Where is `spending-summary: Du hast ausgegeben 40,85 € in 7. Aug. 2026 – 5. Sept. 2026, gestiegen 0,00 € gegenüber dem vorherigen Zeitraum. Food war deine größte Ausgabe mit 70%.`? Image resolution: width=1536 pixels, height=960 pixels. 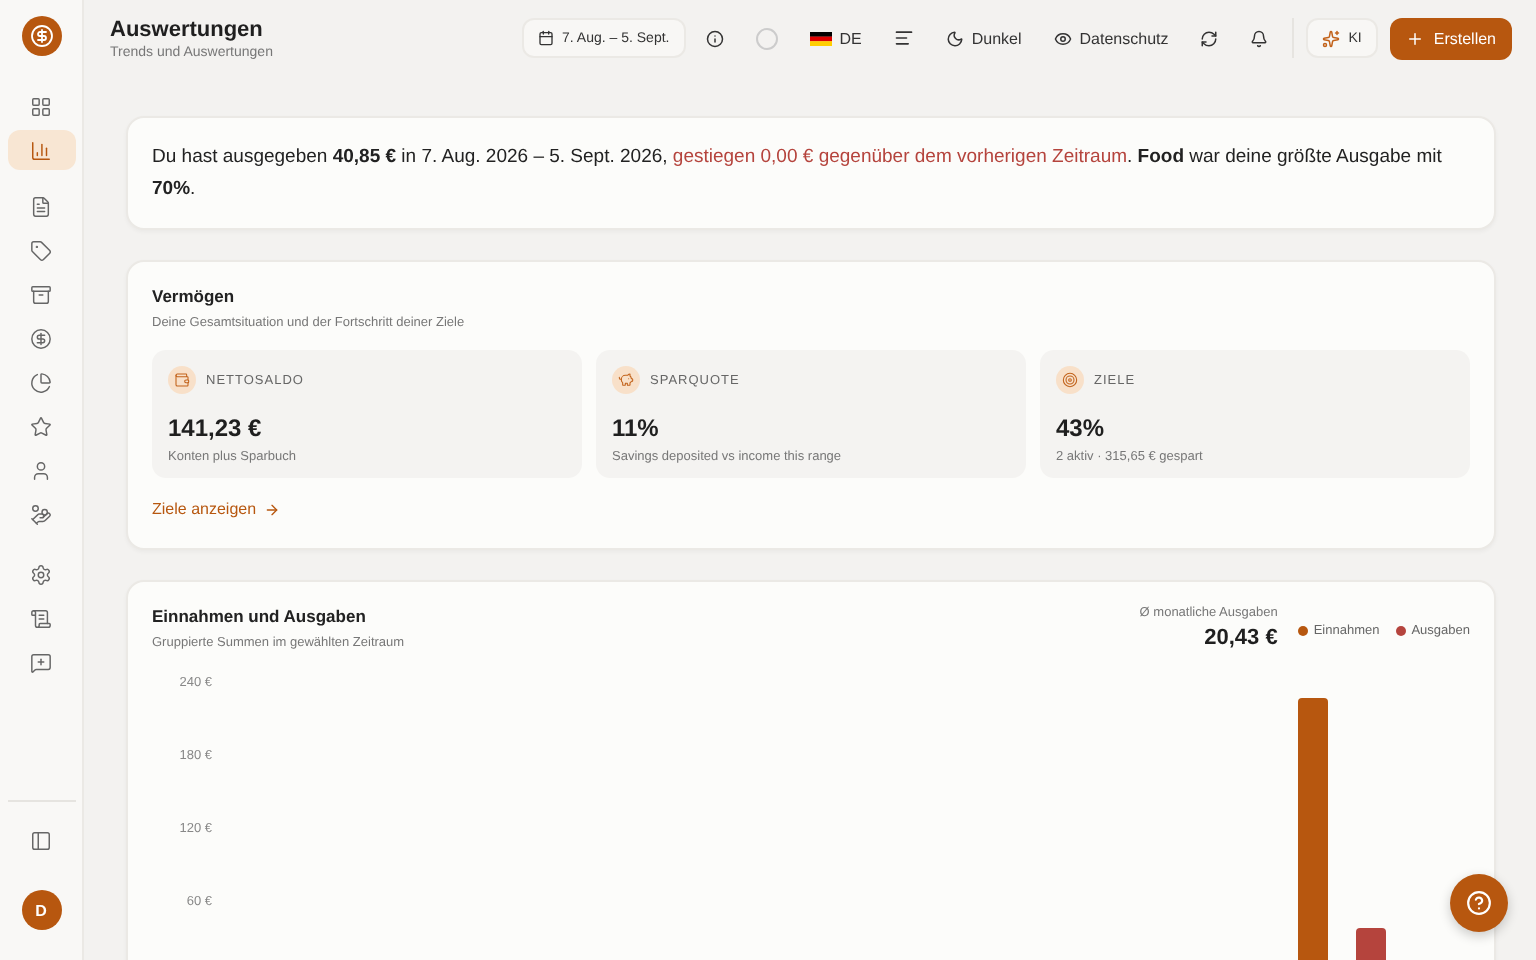 spending-summary: Du hast ausgegeben 40,85 € in 7. Aug. 2026 – 5. Sept. 2026, gestiegen 0,00 € gegenüber dem vorherigen Zeitraum. Food war deine größte Ausgabe mit 70%. is located at coordinates (798, 174).